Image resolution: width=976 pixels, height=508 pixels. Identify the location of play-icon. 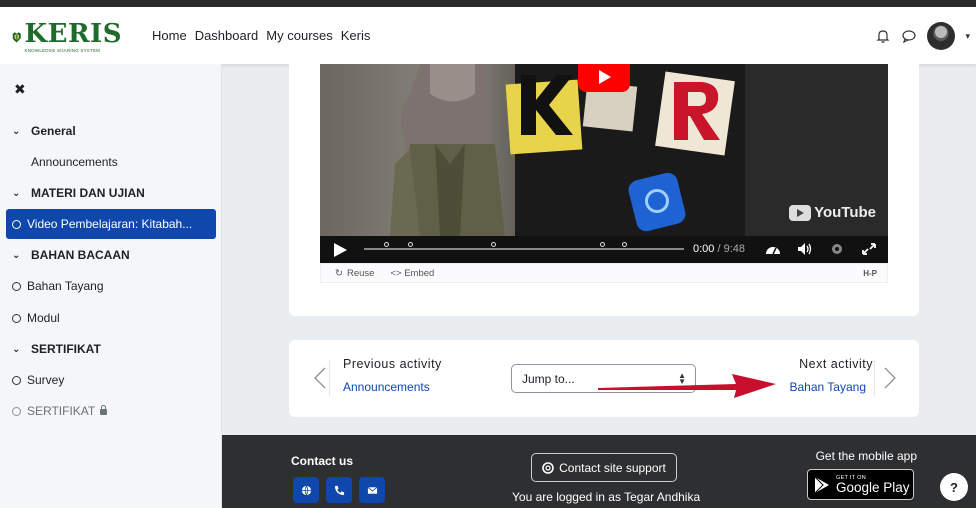
(340, 250).